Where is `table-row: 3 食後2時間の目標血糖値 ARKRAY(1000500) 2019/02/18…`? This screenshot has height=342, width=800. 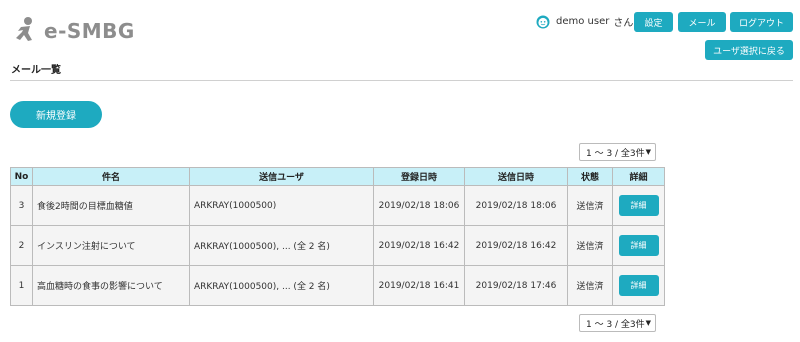 table-row: 3 食後2時間の目標血糖値 ARKRAY(1000500) 2019/02/18… is located at coordinates (337, 205).